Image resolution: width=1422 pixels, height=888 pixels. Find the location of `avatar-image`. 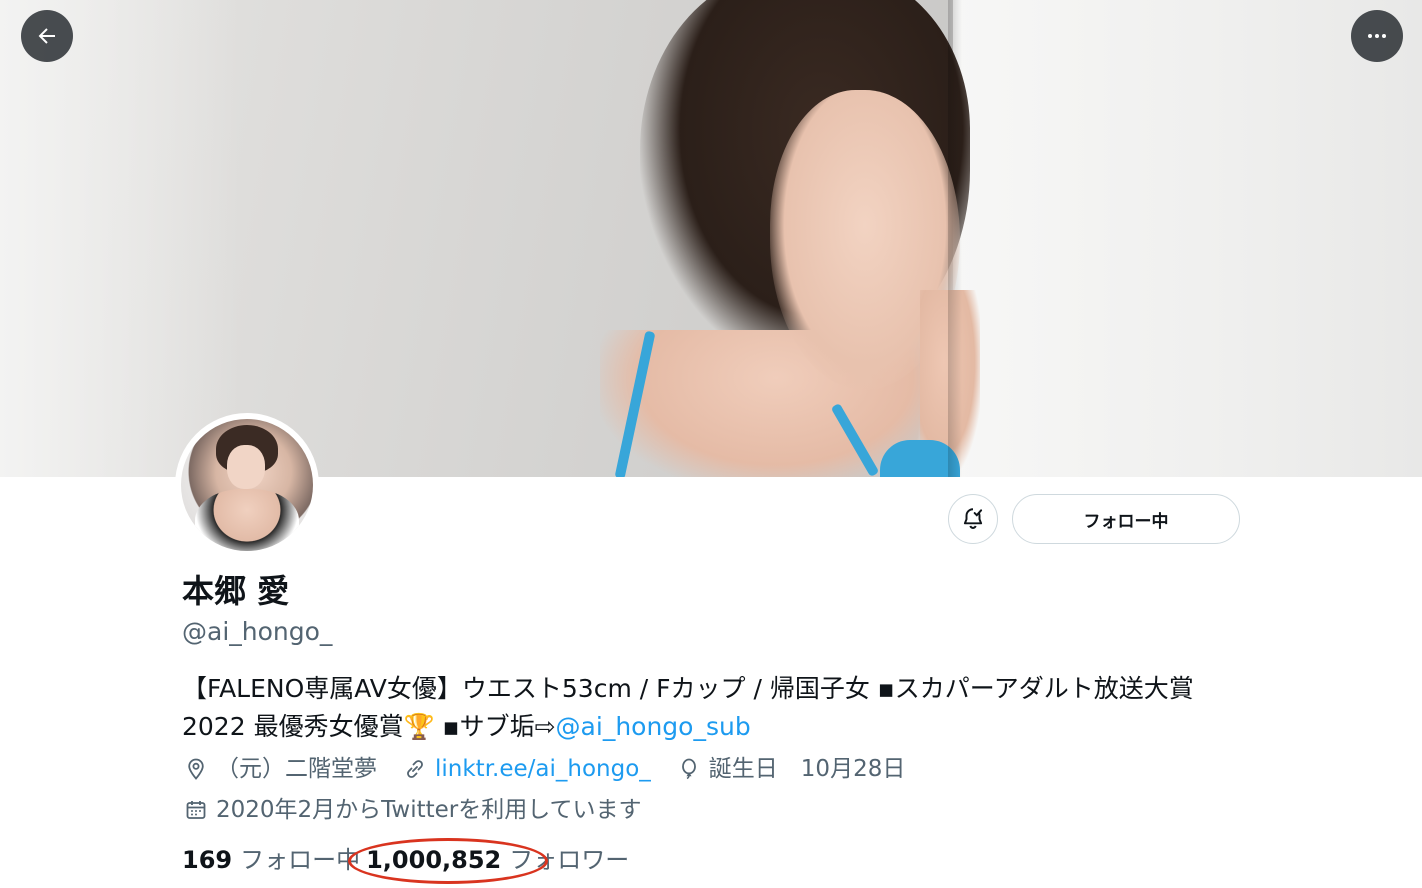

avatar-image is located at coordinates (247, 485).